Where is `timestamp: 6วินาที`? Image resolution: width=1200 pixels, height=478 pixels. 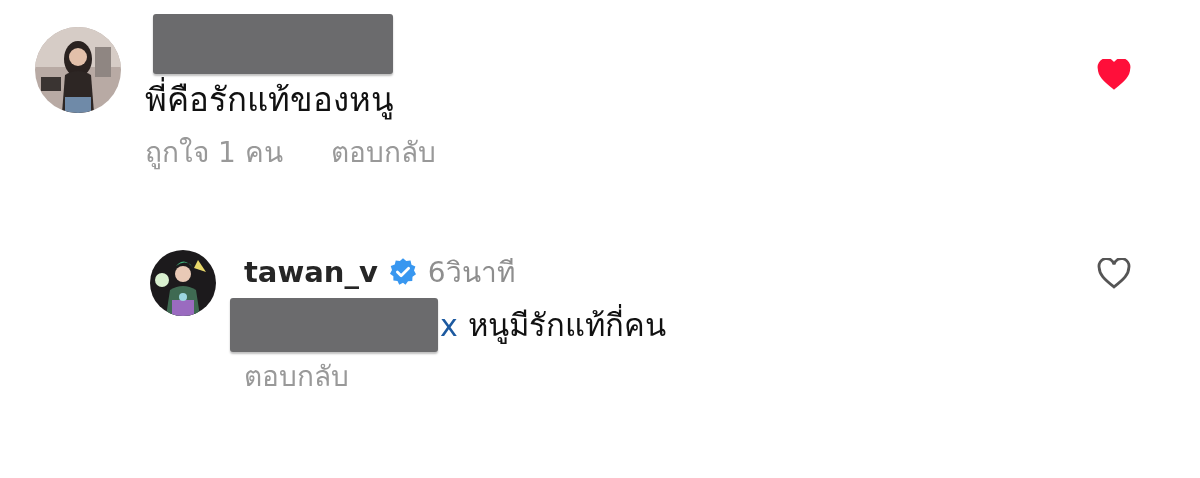
timestamp: 6วินาที is located at coordinates (471, 273).